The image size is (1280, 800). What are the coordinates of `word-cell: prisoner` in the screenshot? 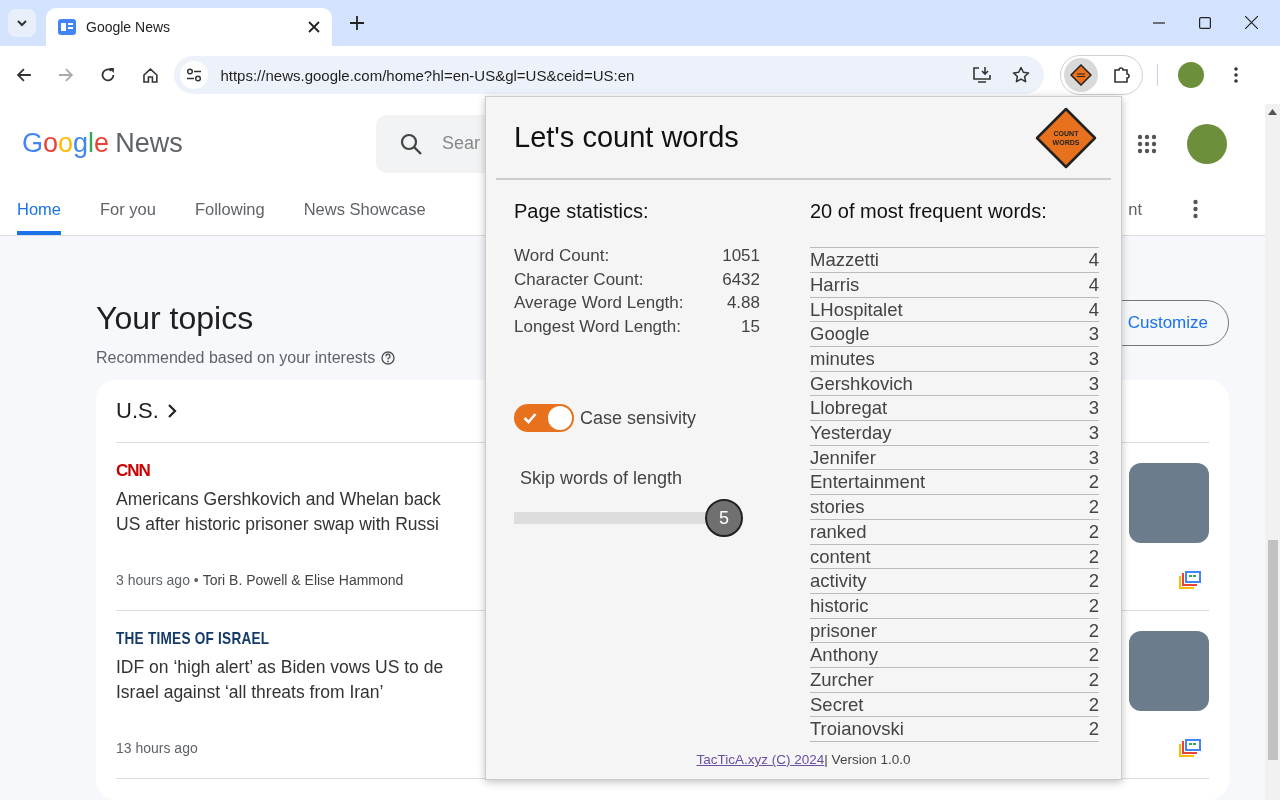 It's located at (843, 630).